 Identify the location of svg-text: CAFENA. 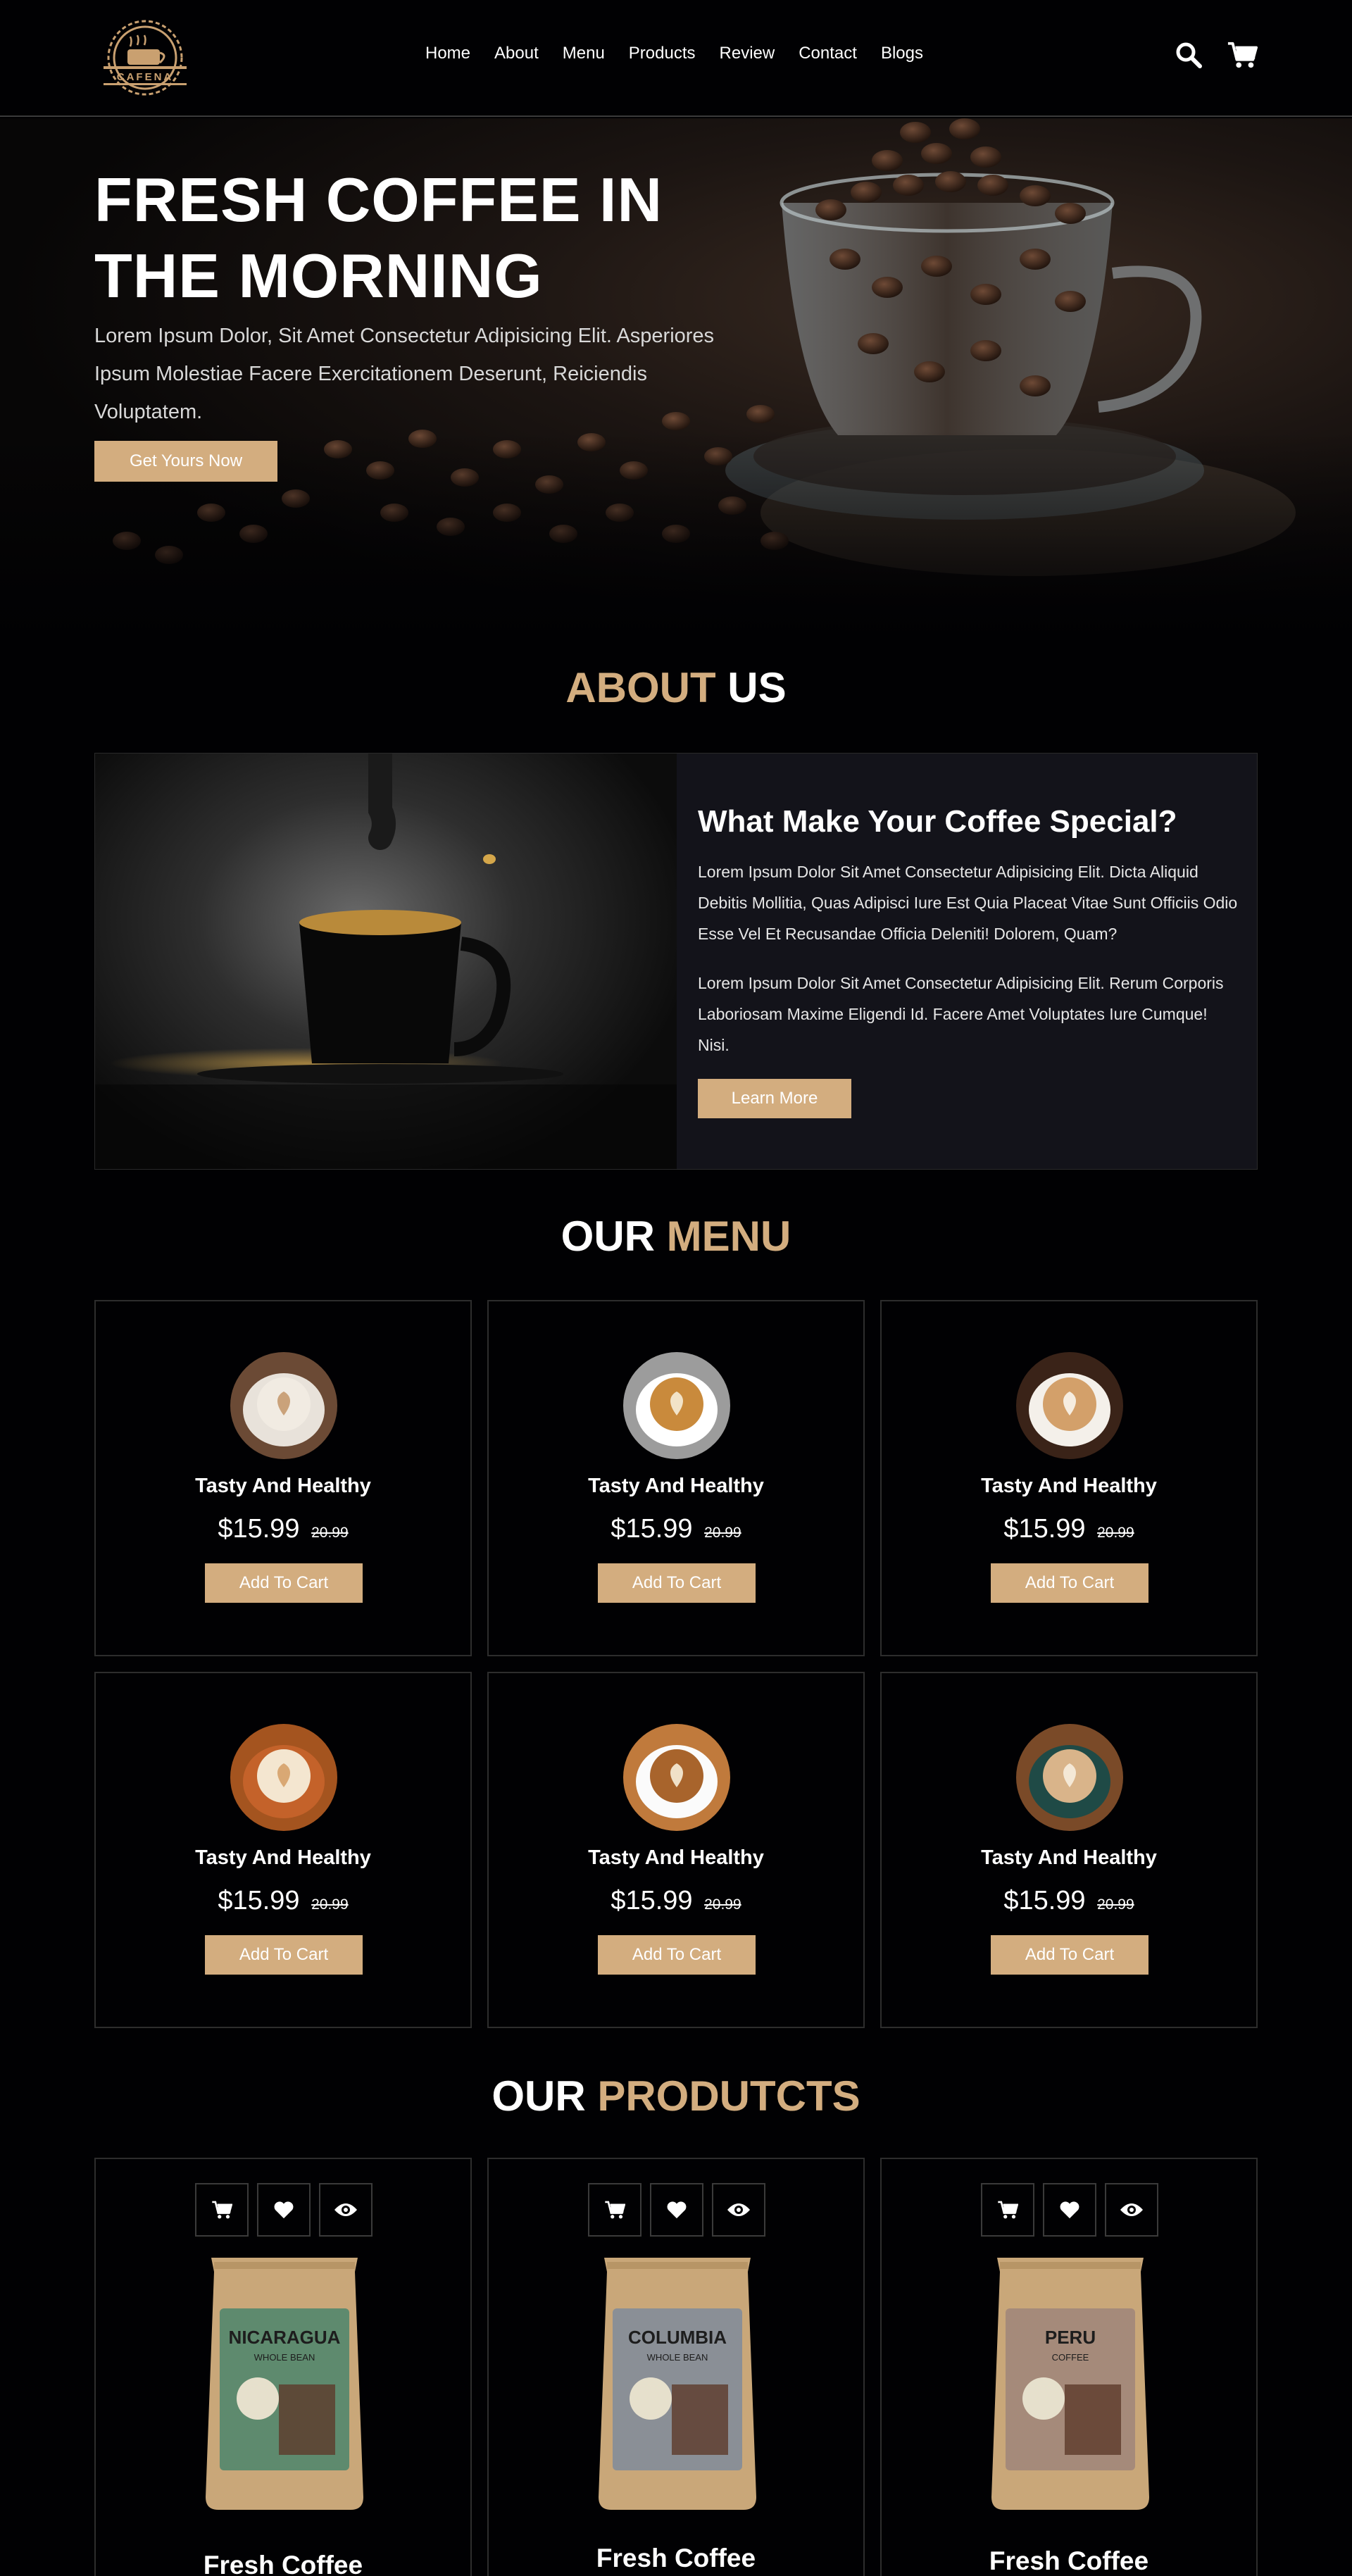
(145, 77).